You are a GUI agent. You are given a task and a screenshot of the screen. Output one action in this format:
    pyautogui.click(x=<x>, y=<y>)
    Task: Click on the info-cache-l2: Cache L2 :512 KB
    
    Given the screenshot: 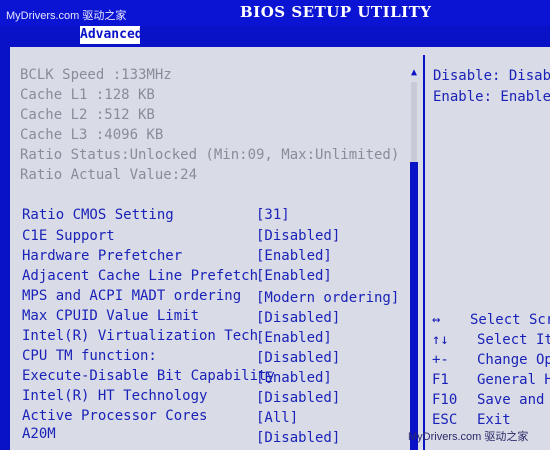 What is the action you would take?
    pyautogui.click(x=87, y=115)
    